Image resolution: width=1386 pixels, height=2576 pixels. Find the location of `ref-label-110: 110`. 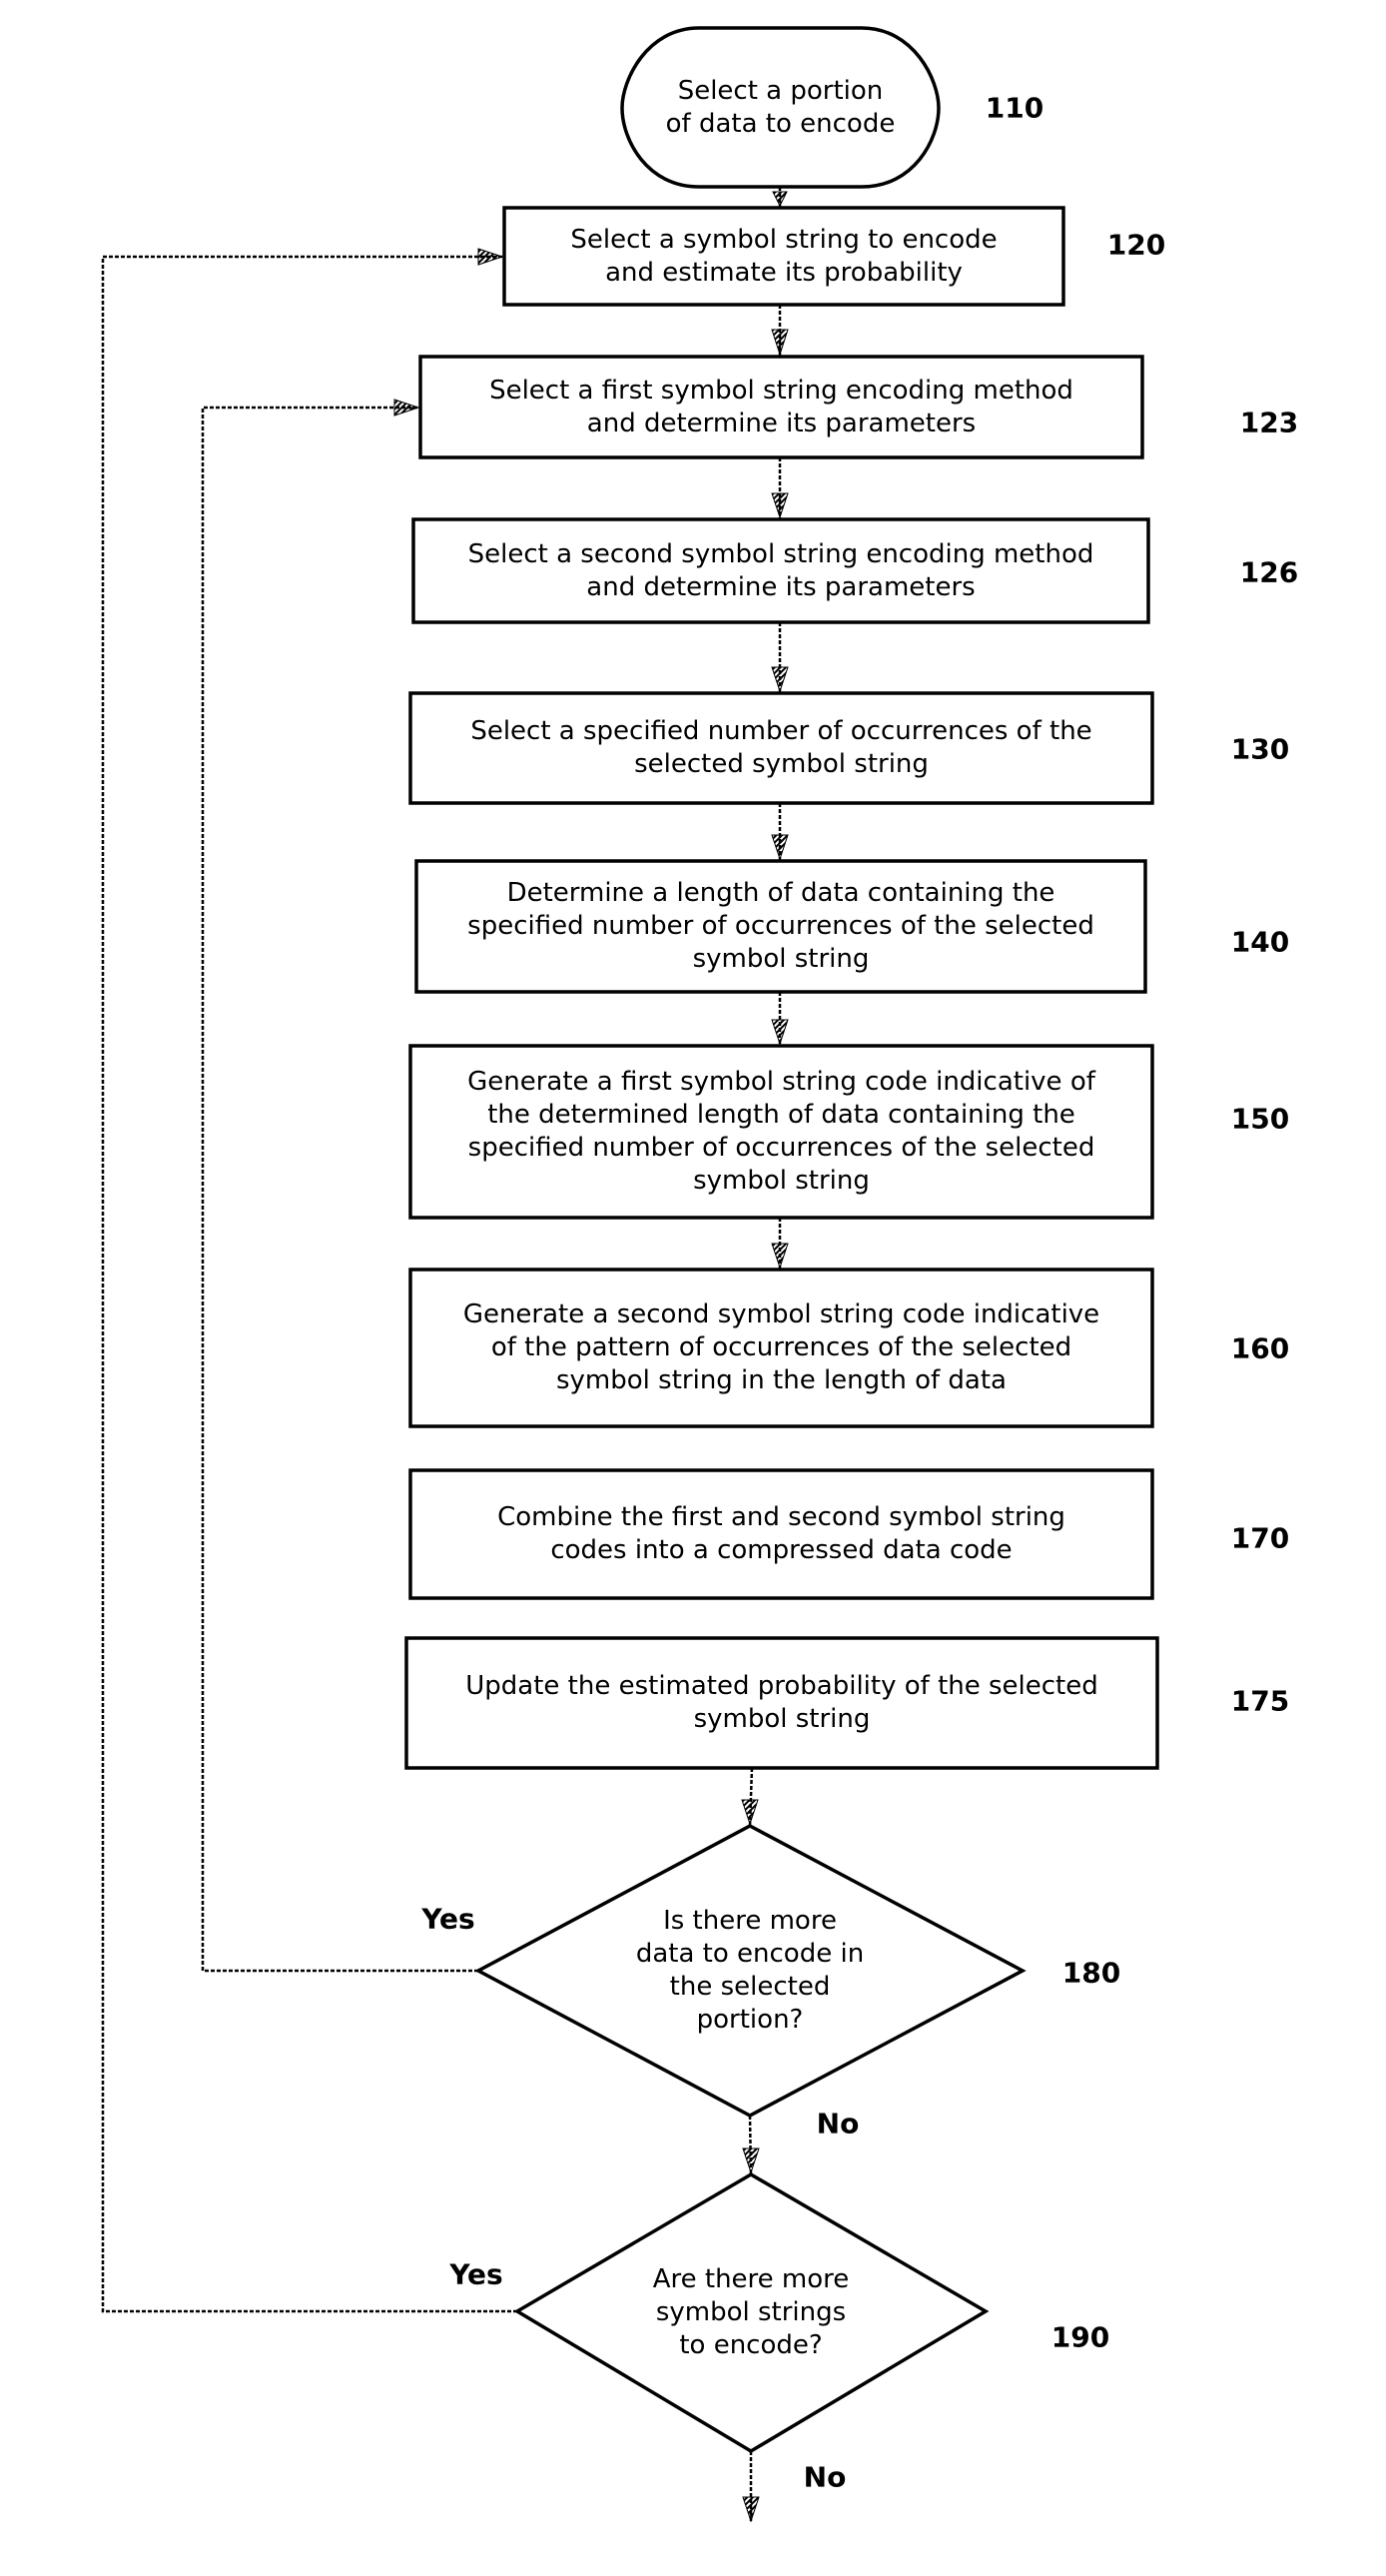

ref-label-110: 110 is located at coordinates (1014, 108).